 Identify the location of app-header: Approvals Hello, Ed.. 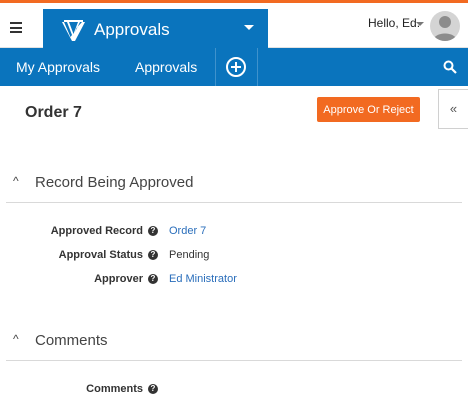
(234, 27).